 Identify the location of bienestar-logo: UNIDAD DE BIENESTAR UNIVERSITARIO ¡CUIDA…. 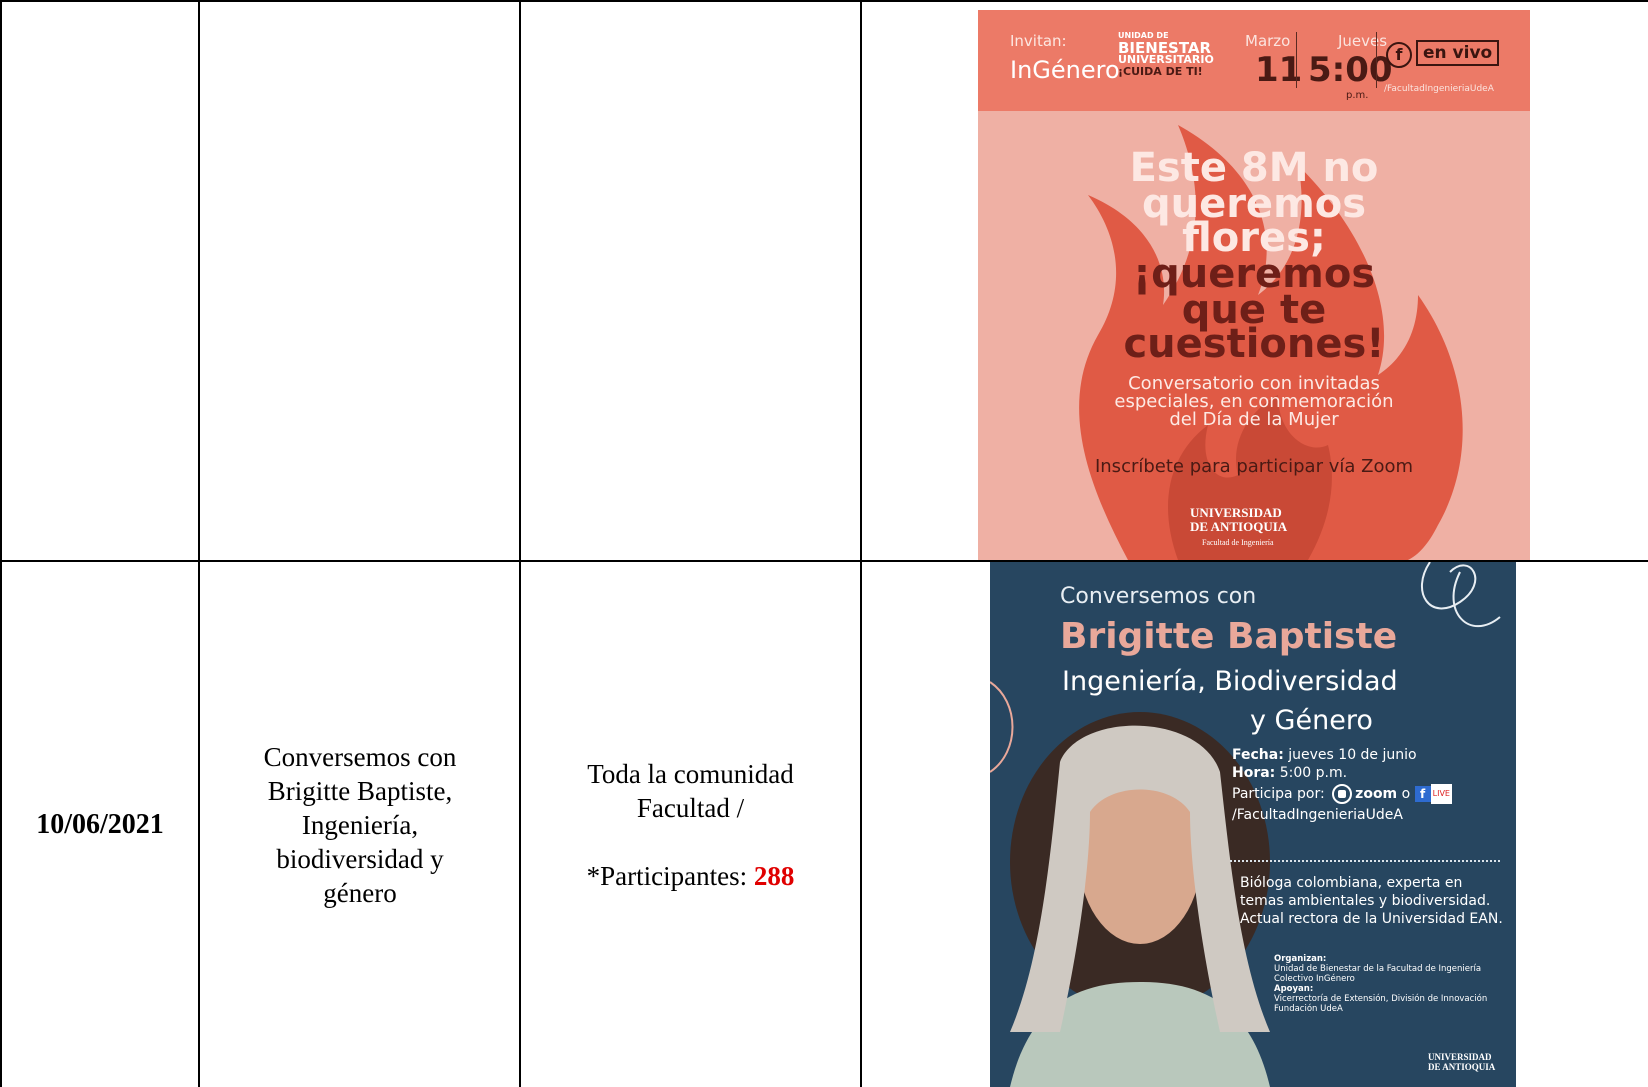
(1166, 54).